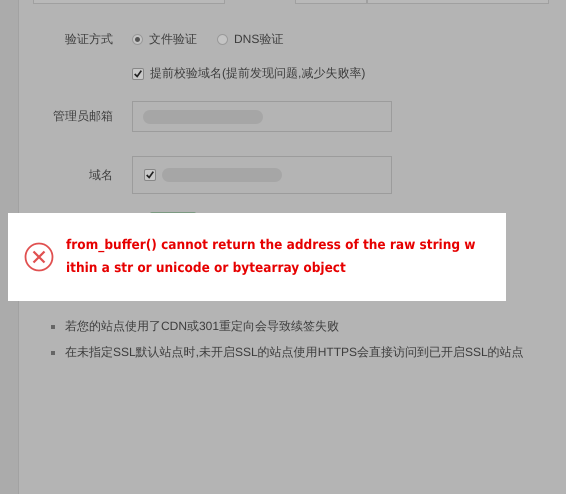 This screenshot has height=494, width=566. Describe the element at coordinates (101, 175) in the screenshot. I see `field-label: 域名` at that location.